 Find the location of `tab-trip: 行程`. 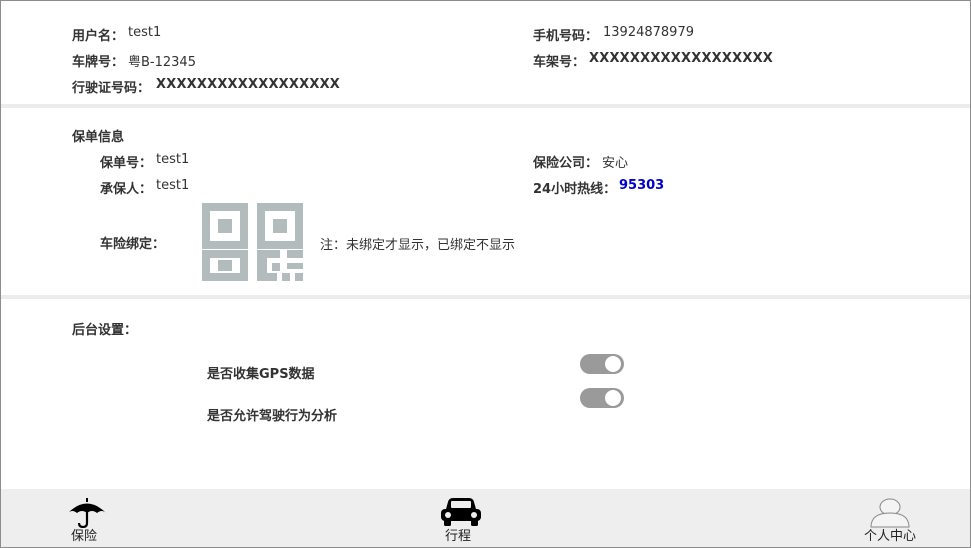

tab-trip: 行程 is located at coordinates (461, 518).